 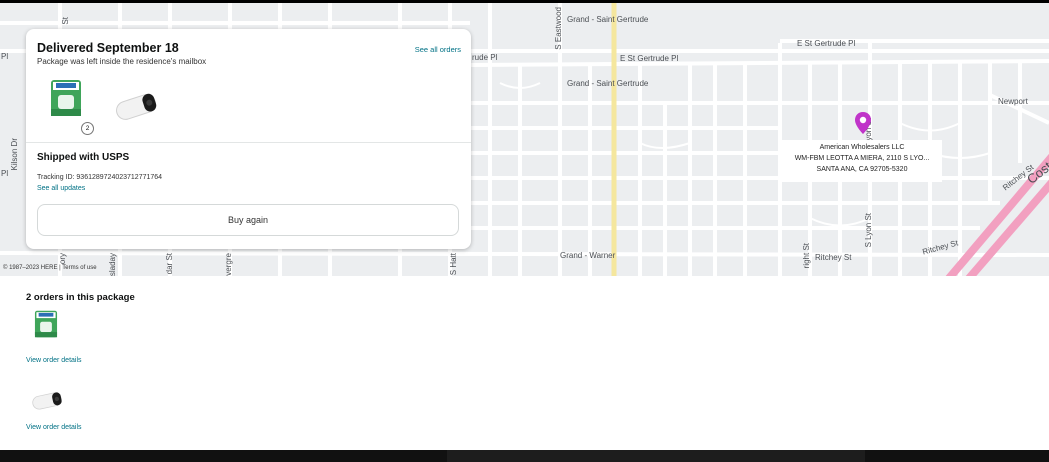 What do you see at coordinates (61, 188) in the screenshot?
I see `see-all-updates-link: See all updates` at bounding box center [61, 188].